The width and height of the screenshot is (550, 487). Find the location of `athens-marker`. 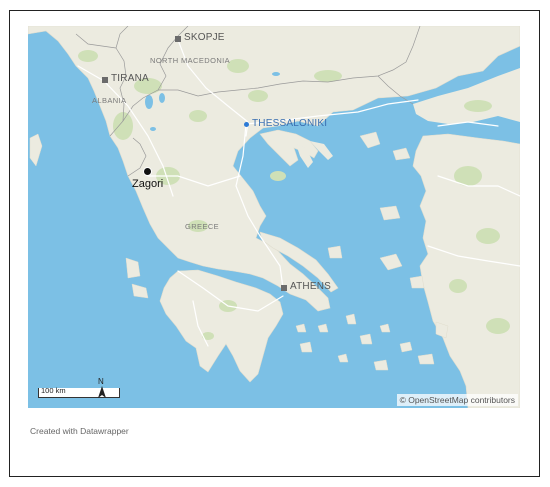

athens-marker is located at coordinates (284, 288).